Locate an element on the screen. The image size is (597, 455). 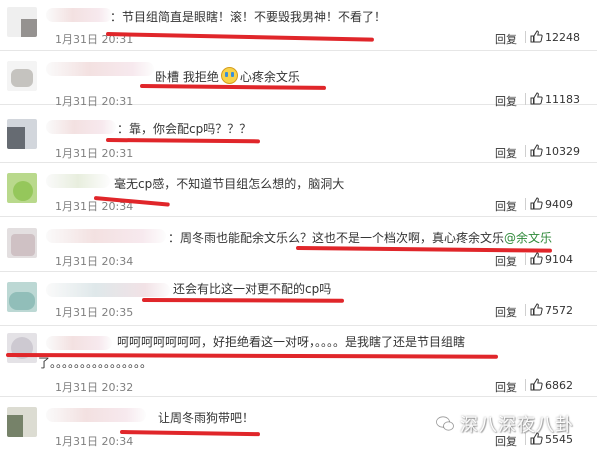
comment-time: 1月31日 20:35 is located at coordinates (94, 312).